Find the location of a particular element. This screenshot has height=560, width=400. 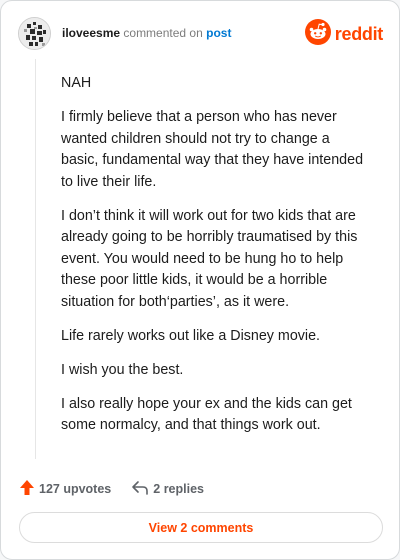

reply-button: 2 replies is located at coordinates (167, 489).